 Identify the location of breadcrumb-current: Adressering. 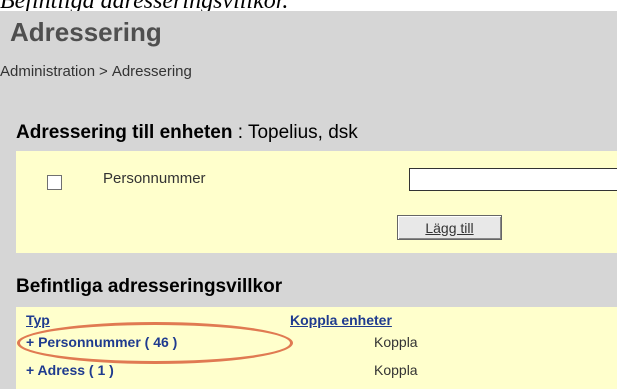
(151, 71).